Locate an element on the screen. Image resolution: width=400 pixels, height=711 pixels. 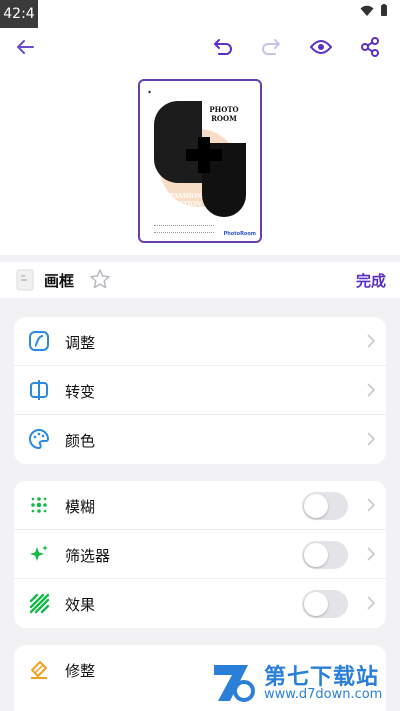
row-label: 调整 is located at coordinates (80, 343).